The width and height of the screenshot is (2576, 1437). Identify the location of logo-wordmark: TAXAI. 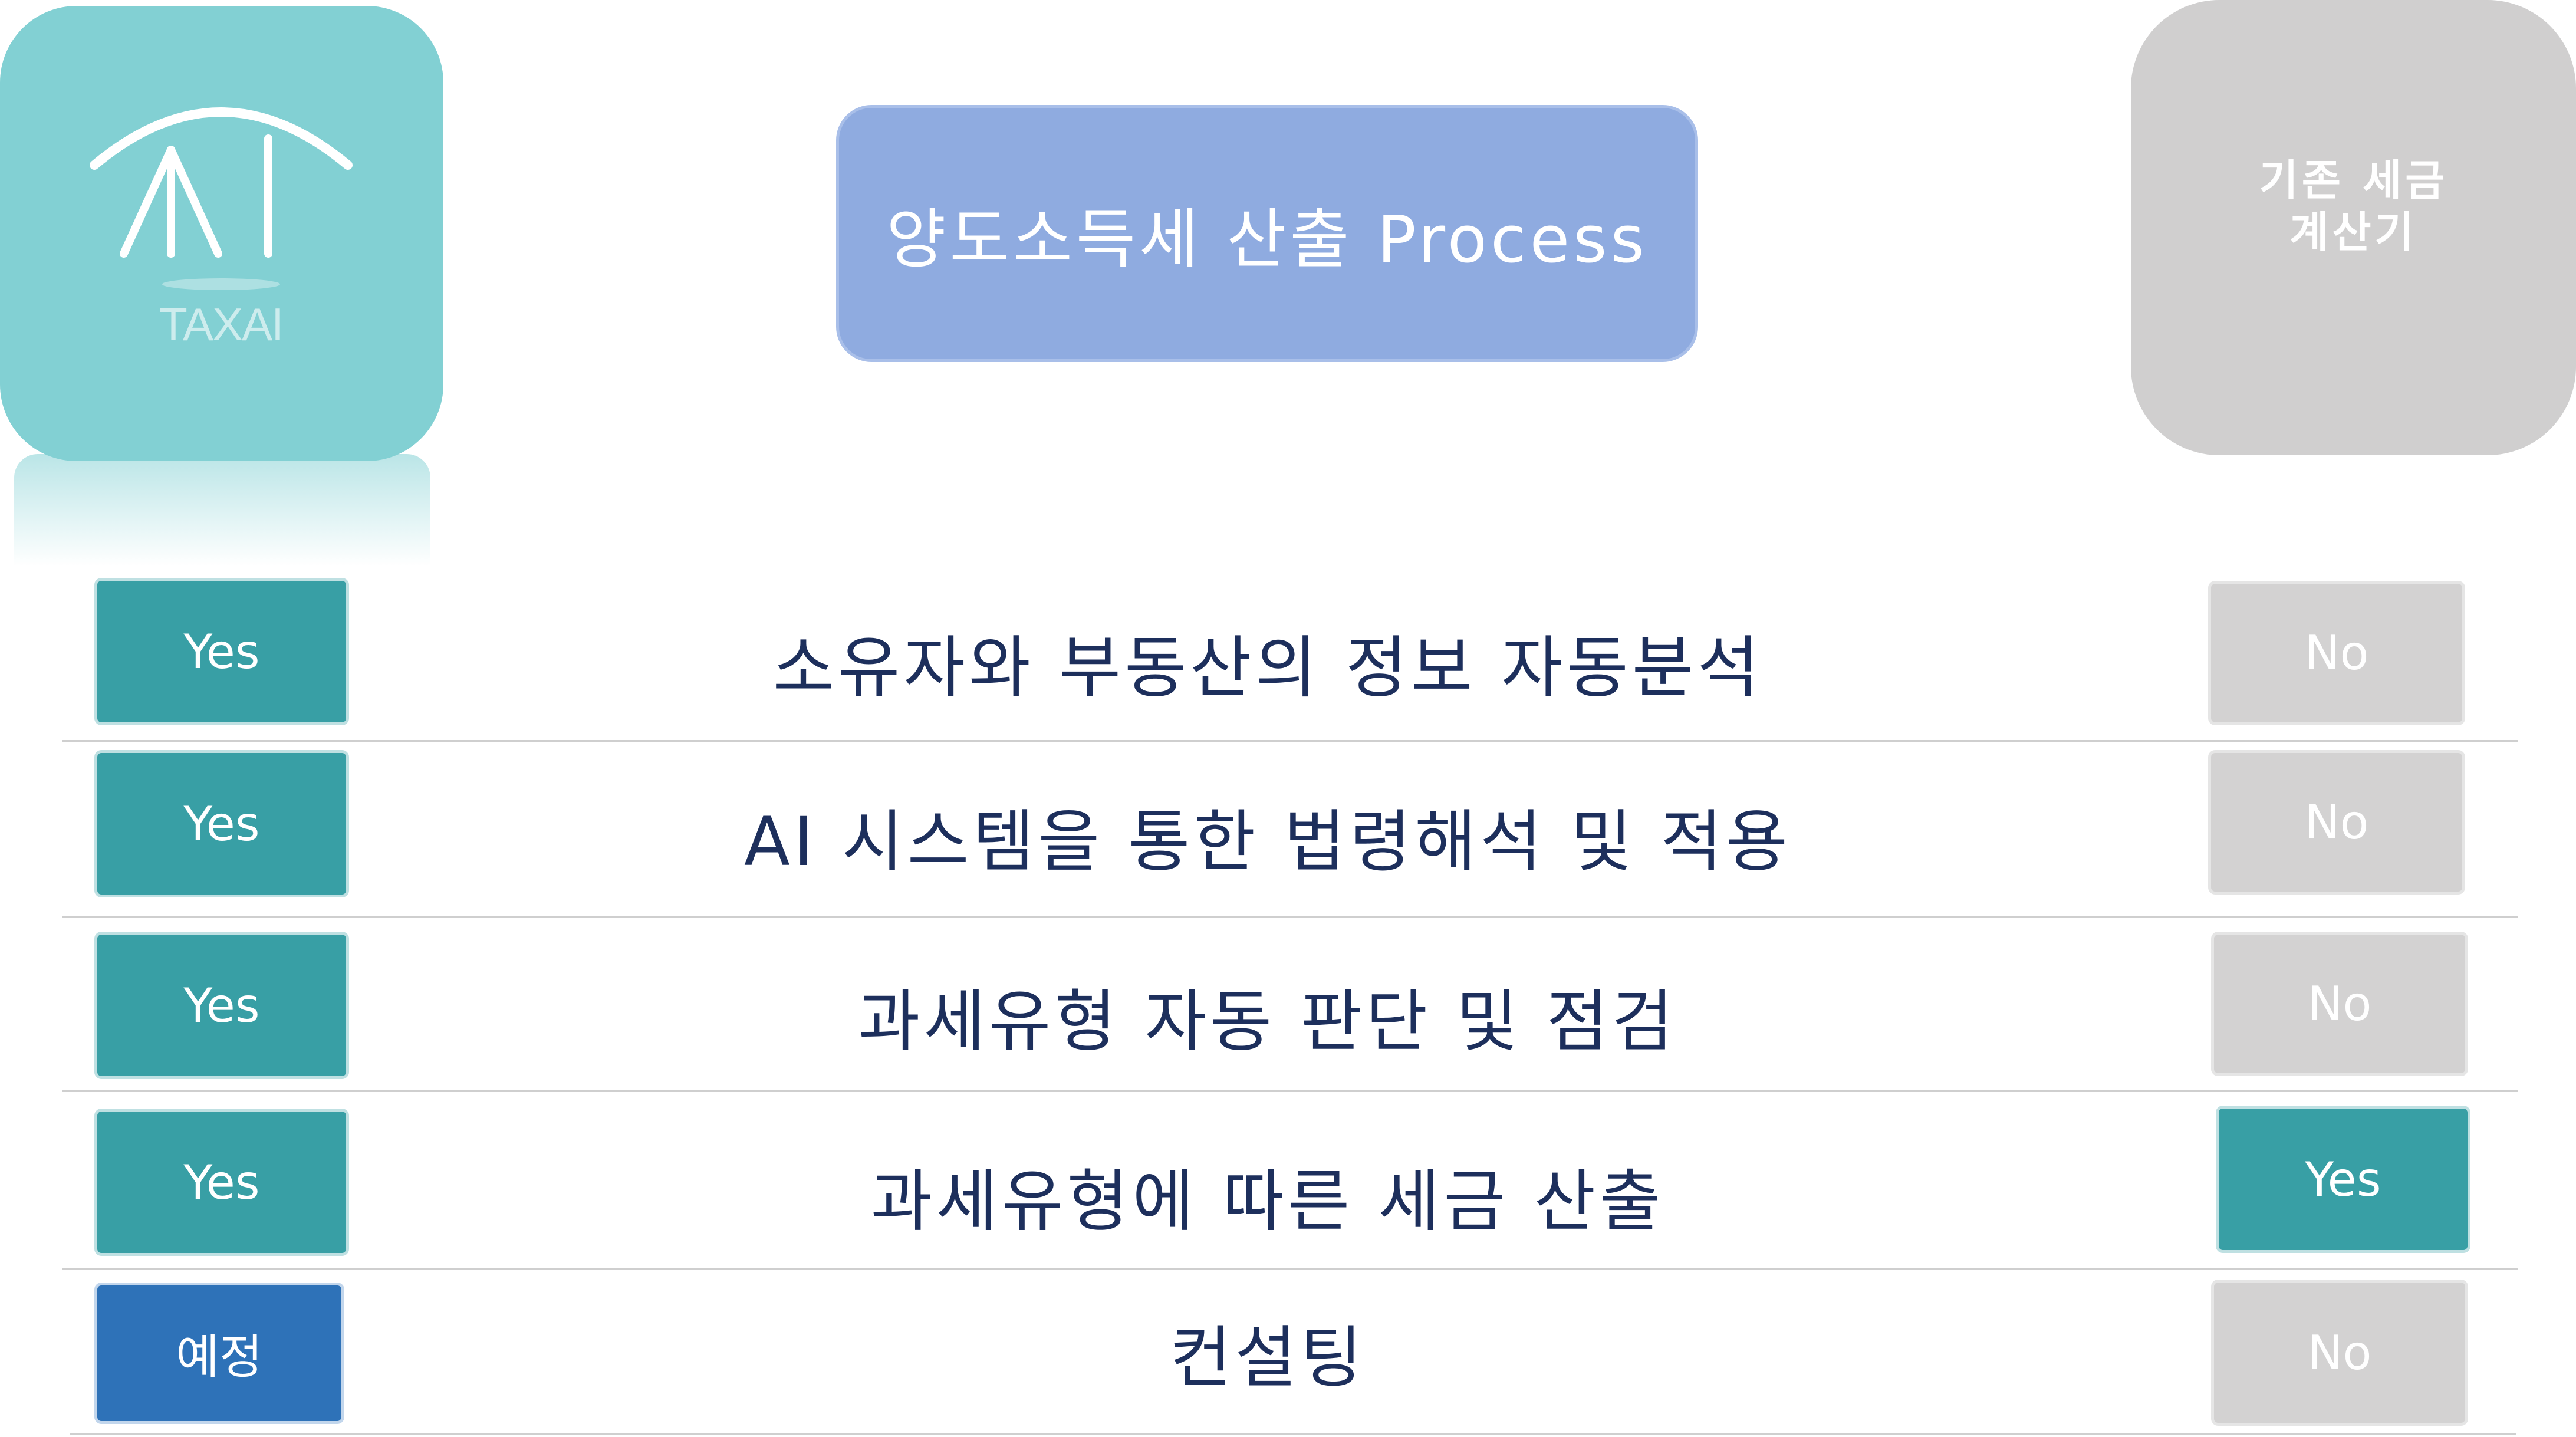
(222, 324).